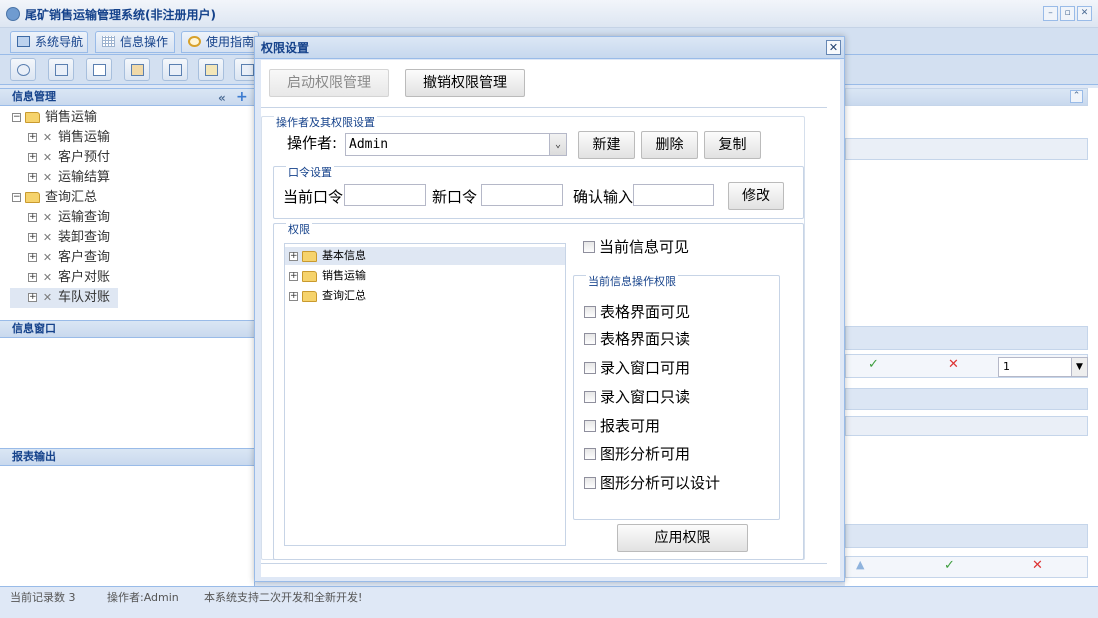 Image resolution: width=1098 pixels, height=618 pixels. Describe the element at coordinates (456, 144) in the screenshot. I see `operator-select: Admin ⌄` at that location.